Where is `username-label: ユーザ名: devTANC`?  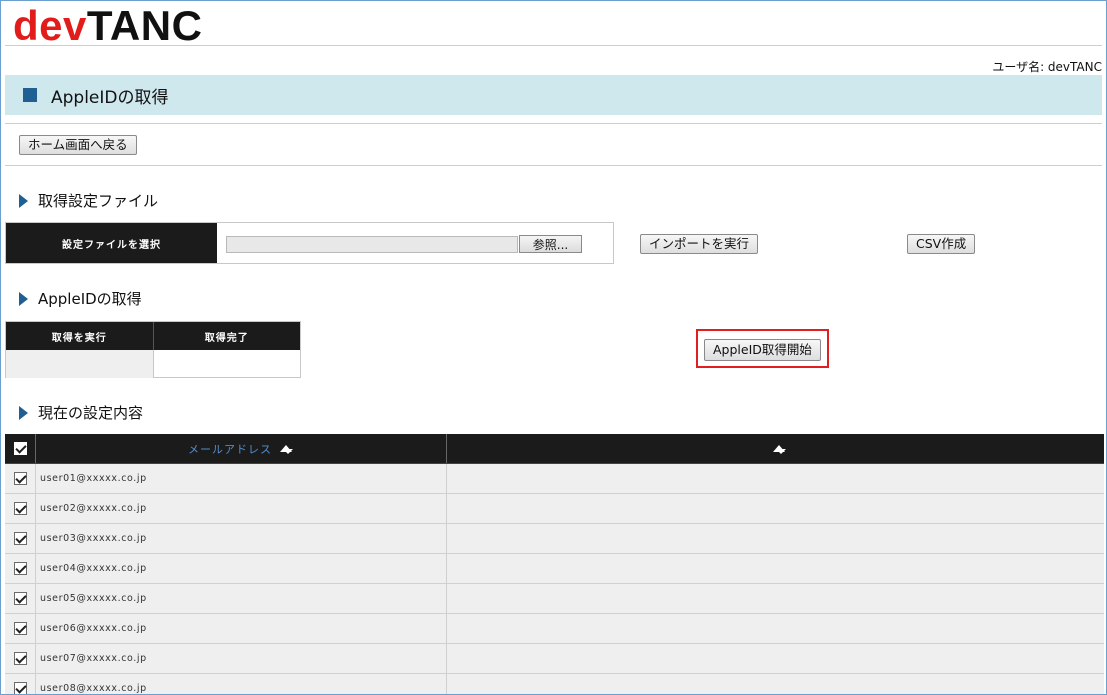 username-label: ユーザ名: devTANC is located at coordinates (1047, 67).